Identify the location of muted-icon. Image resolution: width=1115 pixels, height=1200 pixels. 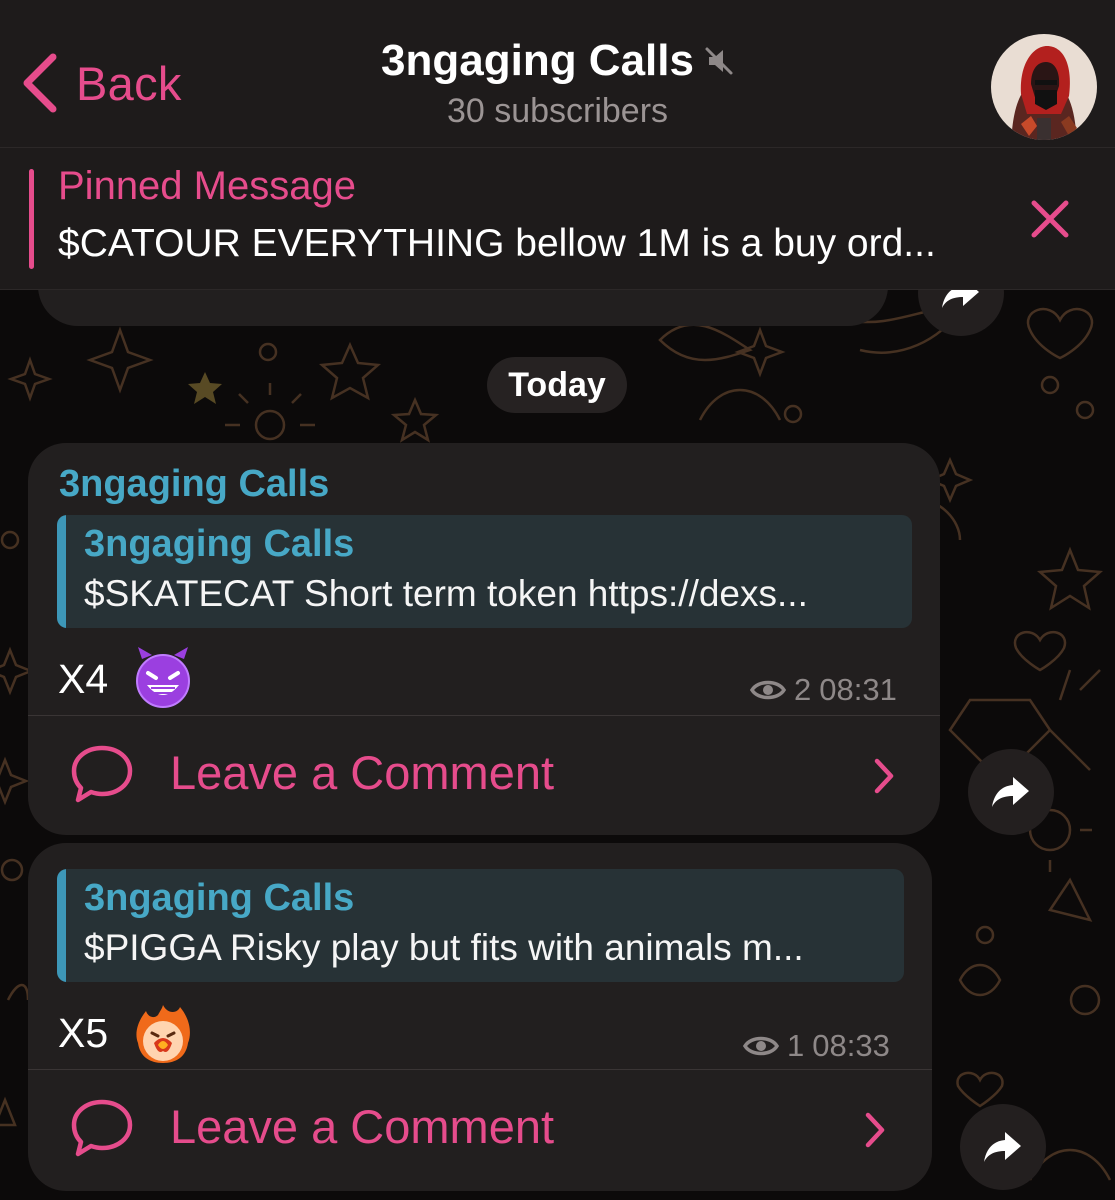
(719, 61).